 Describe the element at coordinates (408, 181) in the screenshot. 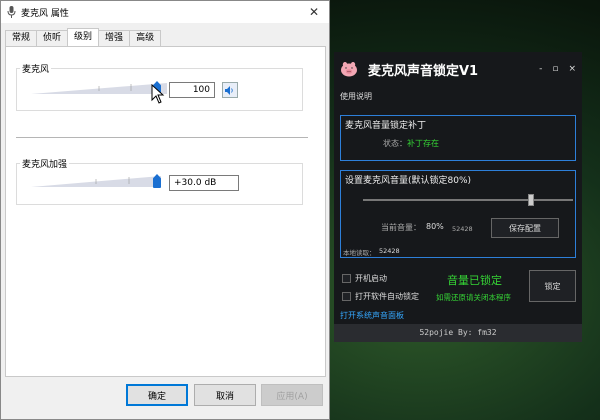

I see `volume-panel-title: 设置麦克风音量(默认锁定80%)` at that location.